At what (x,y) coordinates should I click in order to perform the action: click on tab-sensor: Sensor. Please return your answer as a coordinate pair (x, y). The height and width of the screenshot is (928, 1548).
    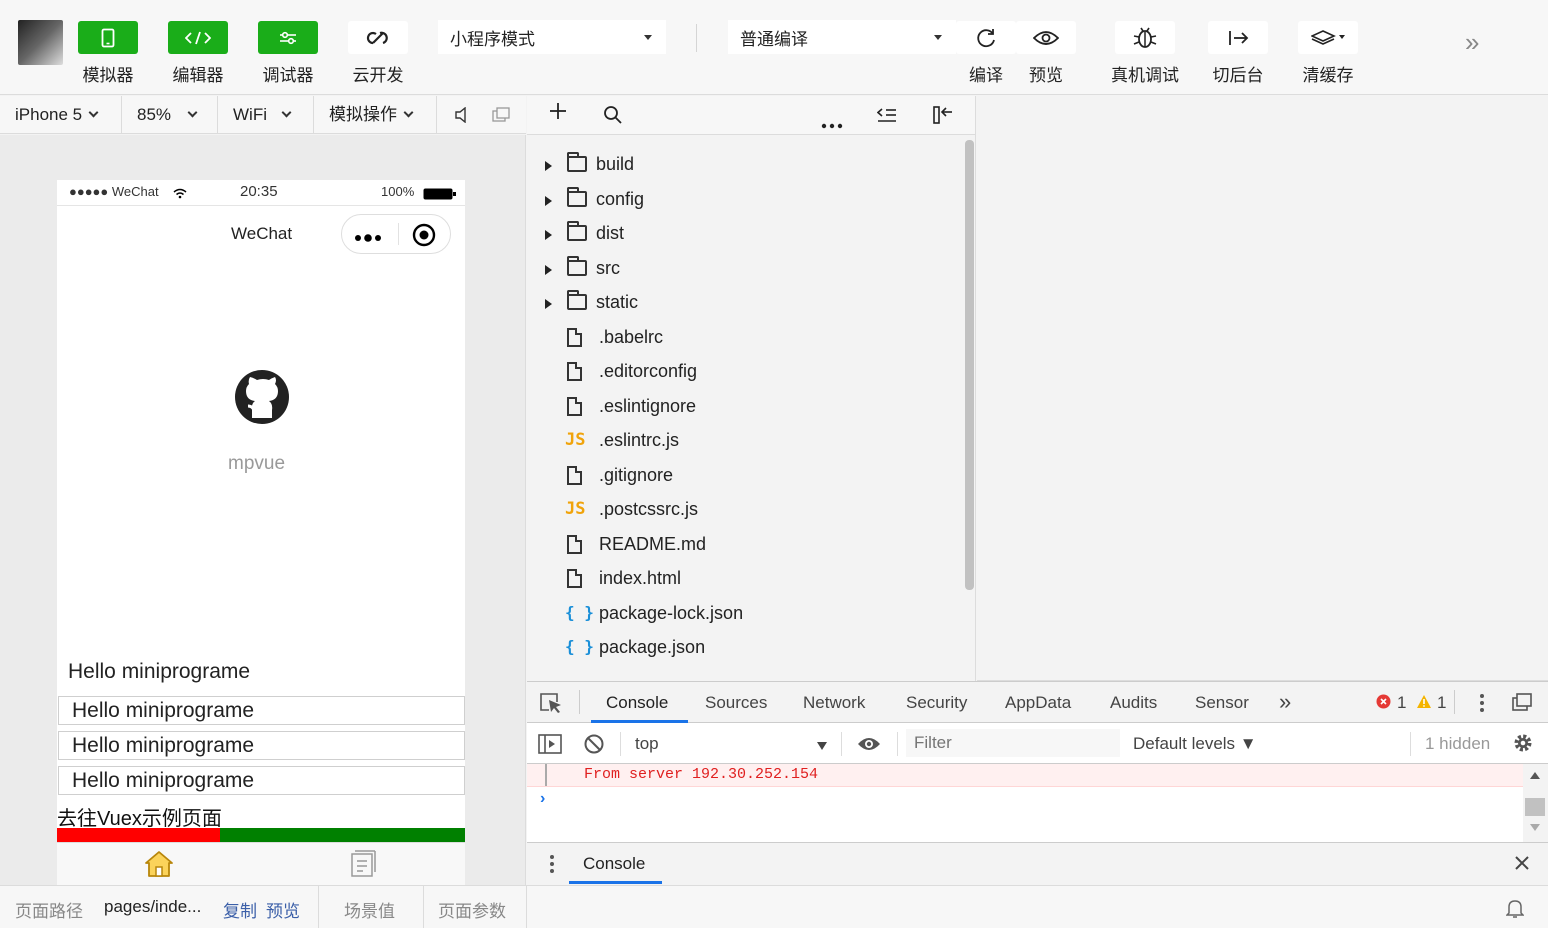
    Looking at the image, I should click on (1222, 703).